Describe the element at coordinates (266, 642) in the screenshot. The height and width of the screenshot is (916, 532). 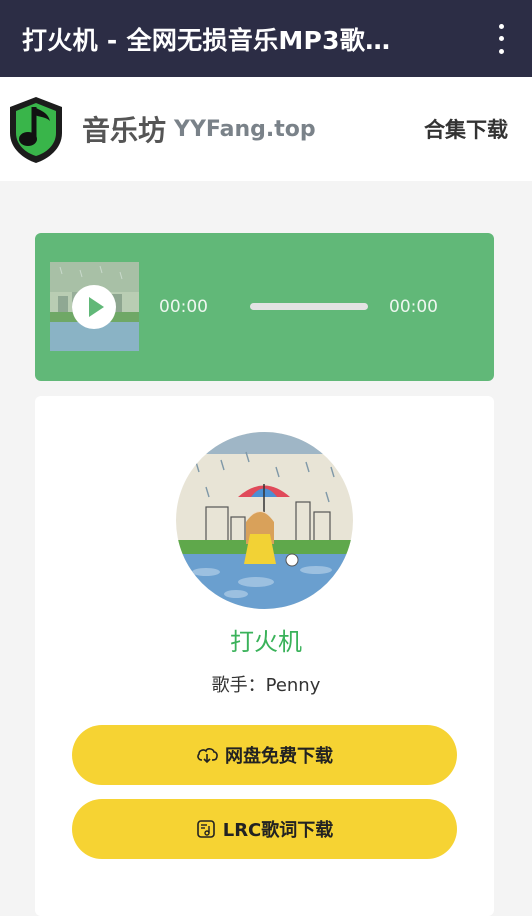
I see `song-title: 打火机` at that location.